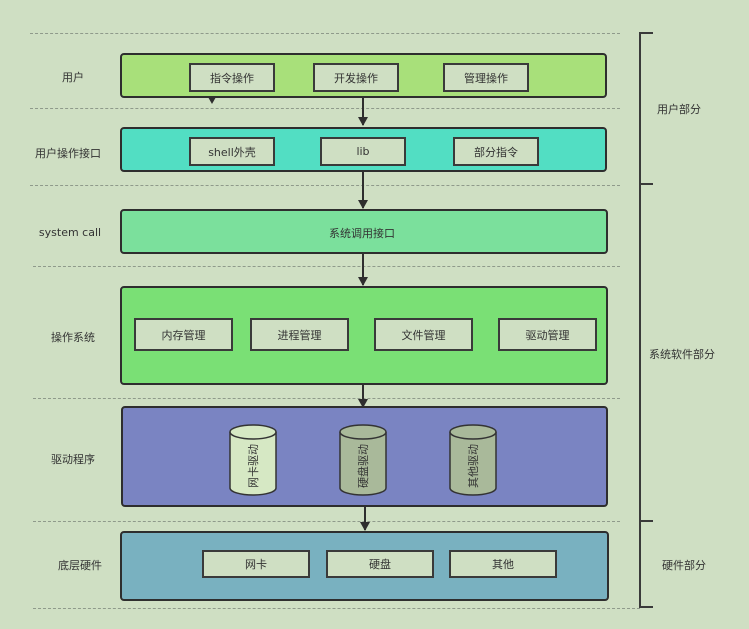 The width and height of the screenshot is (749, 629). I want to click on row-label-os: 操作系统, so click(73, 337).